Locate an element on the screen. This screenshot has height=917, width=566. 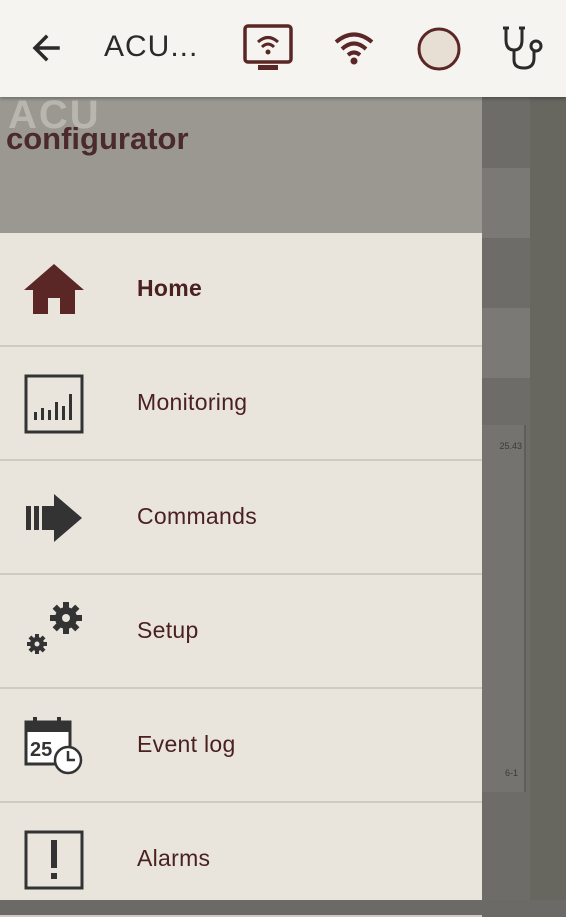
drawer-title: configurator is located at coordinates (97, 138).